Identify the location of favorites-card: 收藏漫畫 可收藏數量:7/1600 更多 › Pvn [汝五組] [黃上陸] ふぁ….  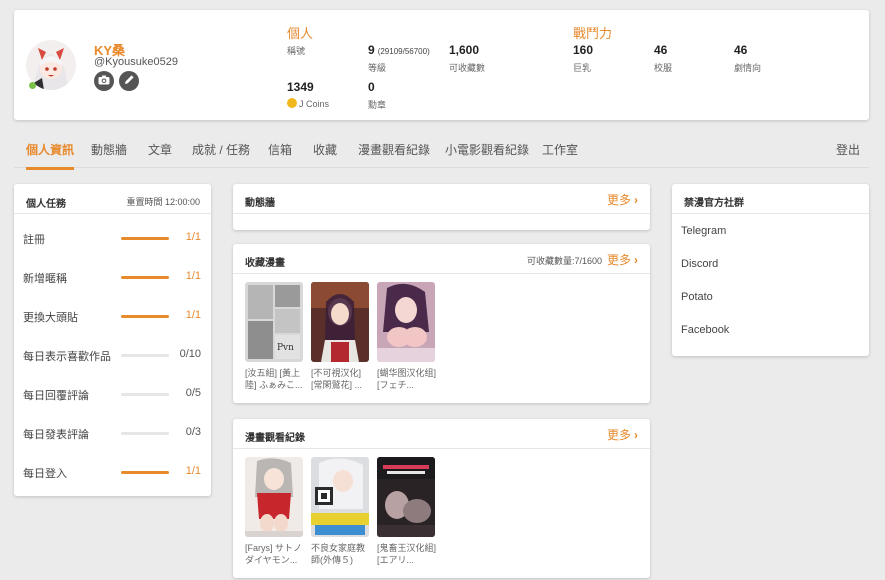
(441, 323).